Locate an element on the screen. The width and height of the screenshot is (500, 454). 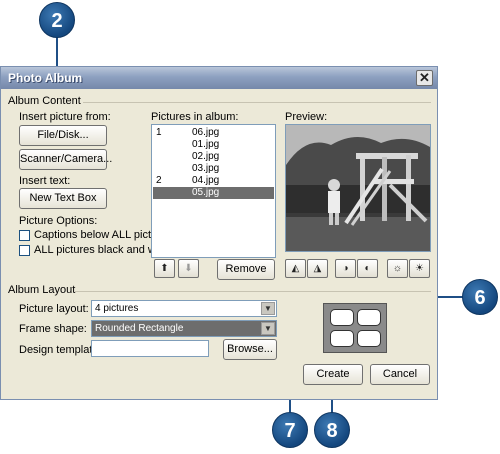
callout-6: 6 is located at coordinates (480, 297).